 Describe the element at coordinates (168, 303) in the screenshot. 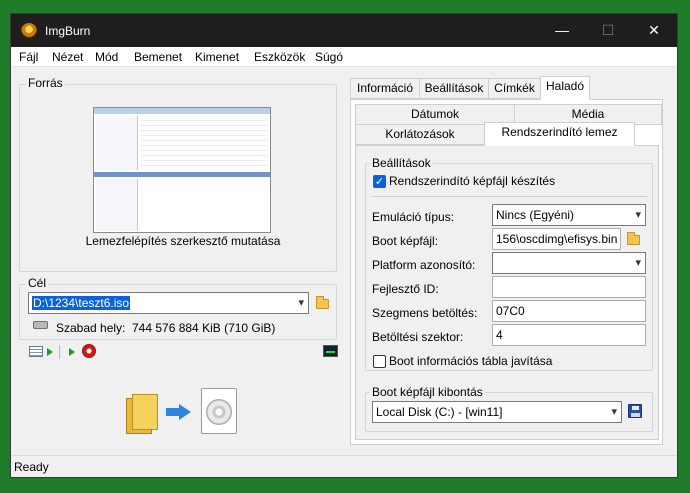

I see `destination-path-combo: D:\1234\teszt6.iso ▾` at that location.